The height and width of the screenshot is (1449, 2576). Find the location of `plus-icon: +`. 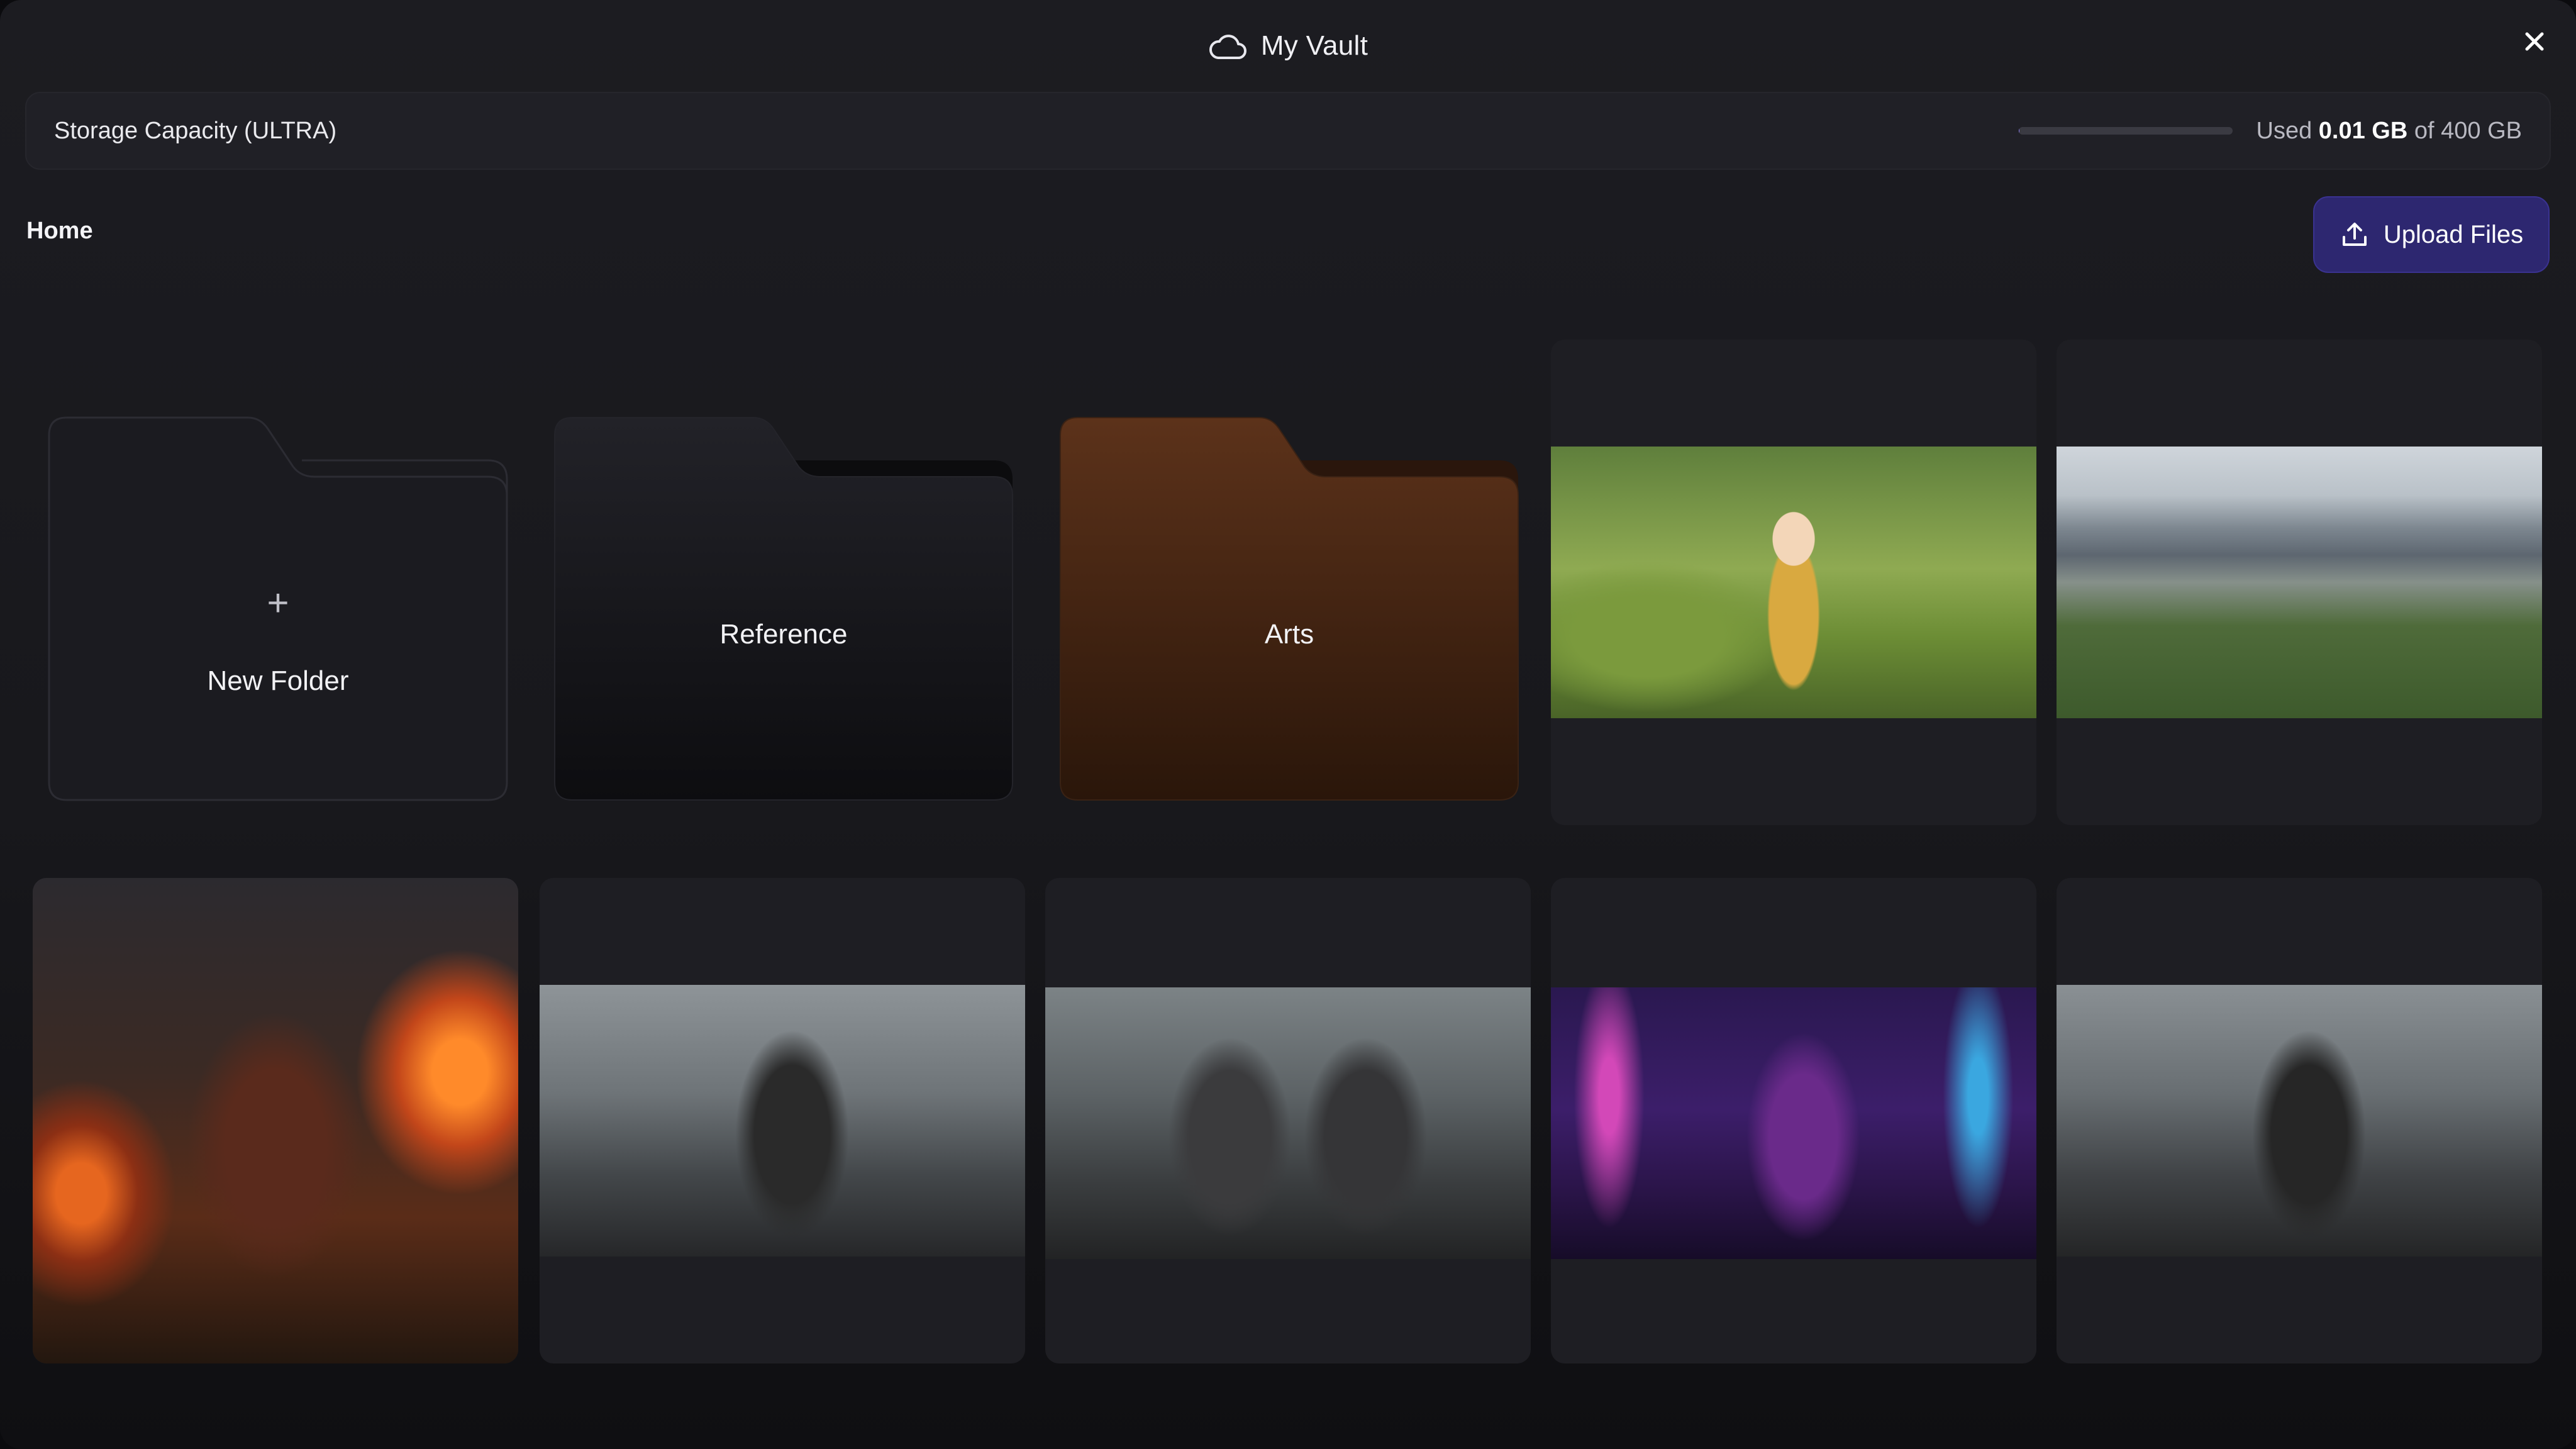

plus-icon: + is located at coordinates (278, 603).